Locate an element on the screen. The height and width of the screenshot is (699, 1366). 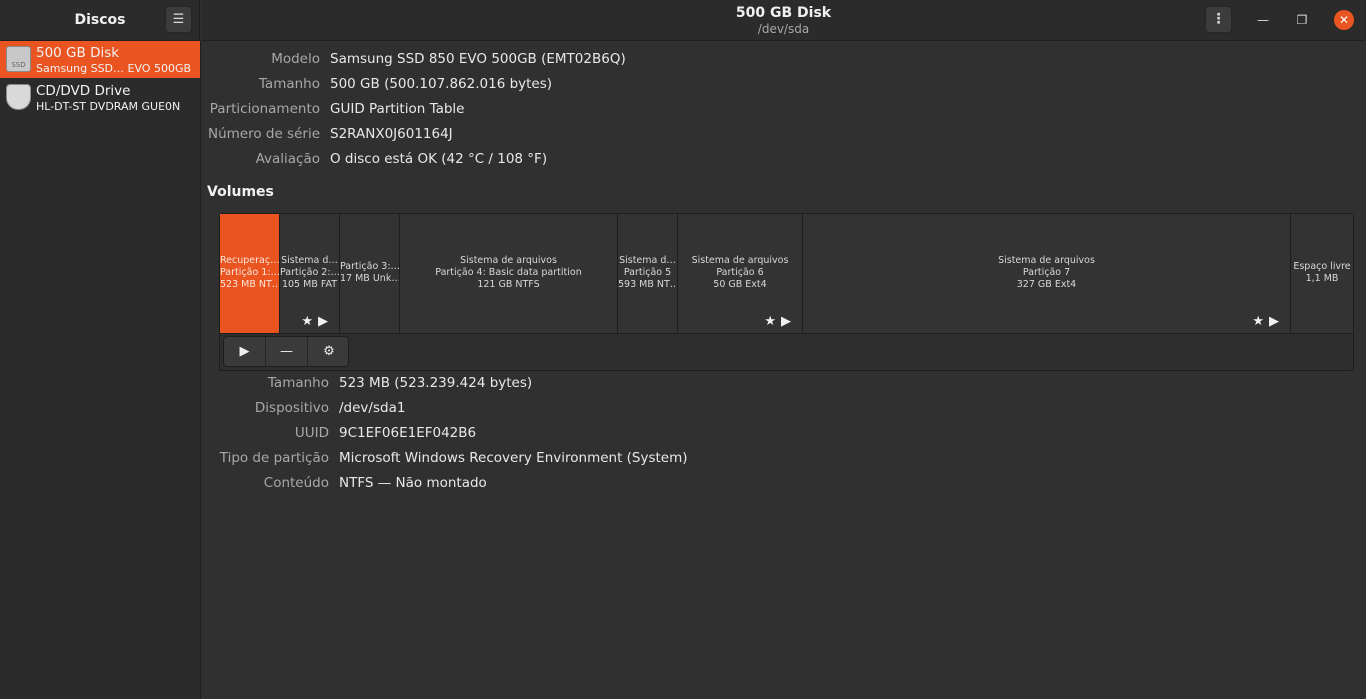
segment-line: Partição 4: Basic data partition is located at coordinates (508, 272).